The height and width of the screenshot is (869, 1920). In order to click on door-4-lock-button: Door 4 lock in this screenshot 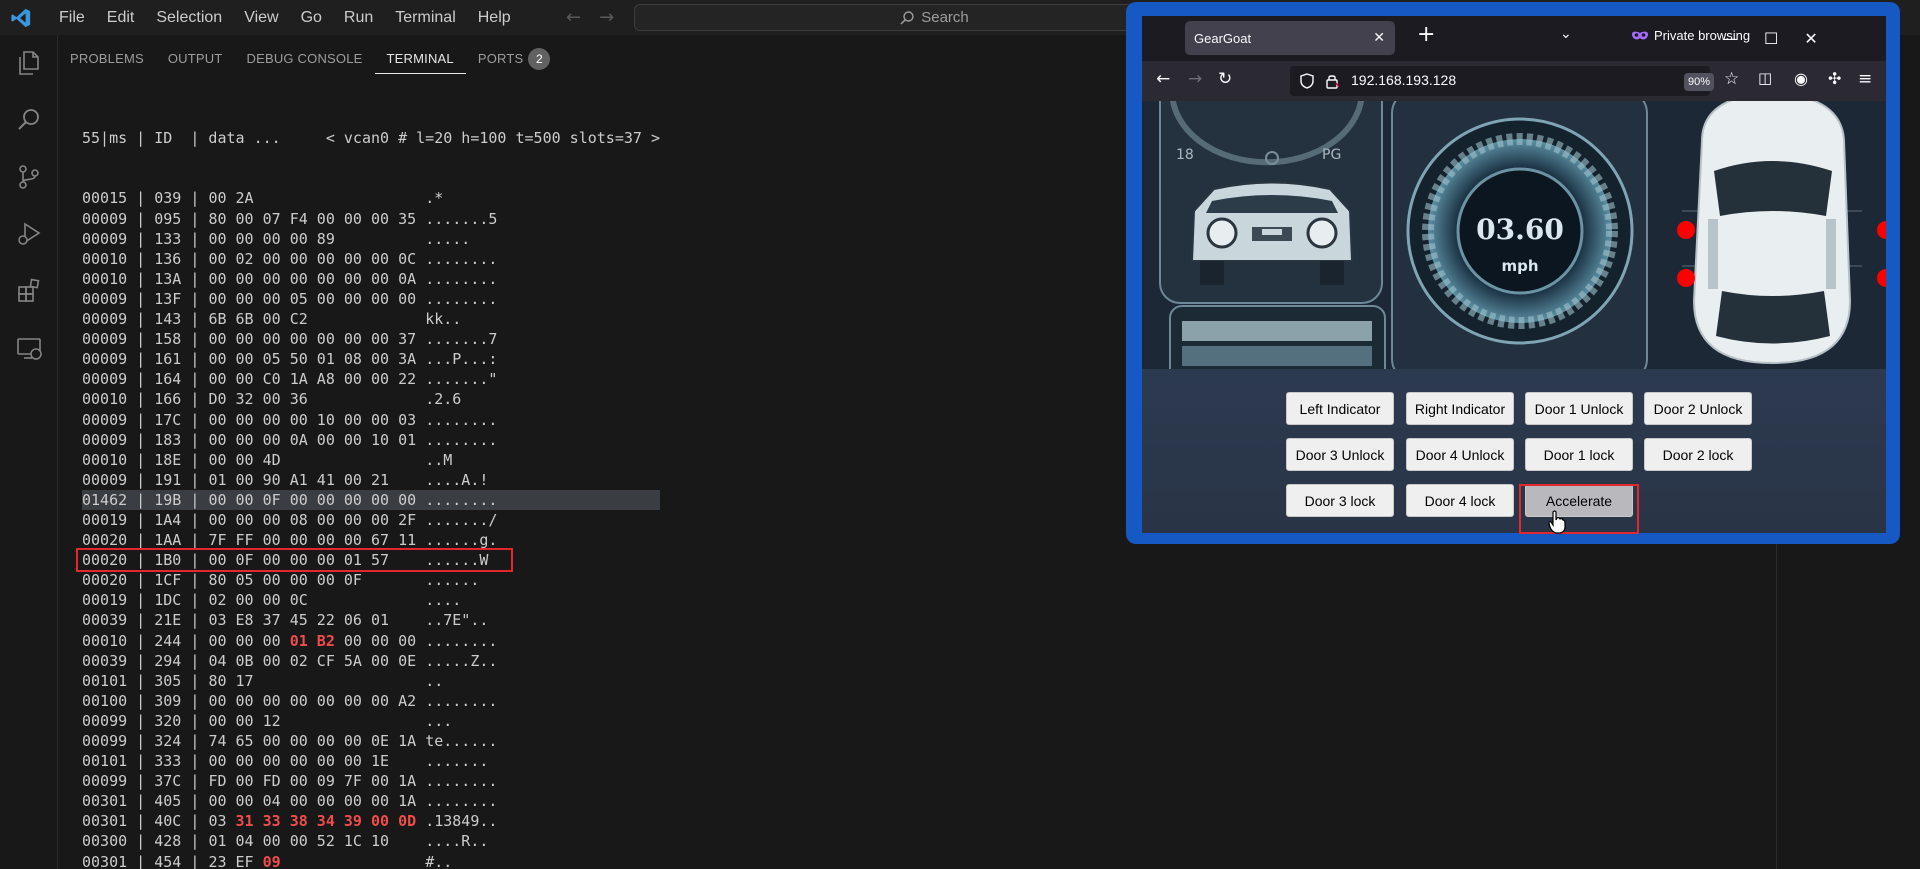, I will do `click(1460, 500)`.